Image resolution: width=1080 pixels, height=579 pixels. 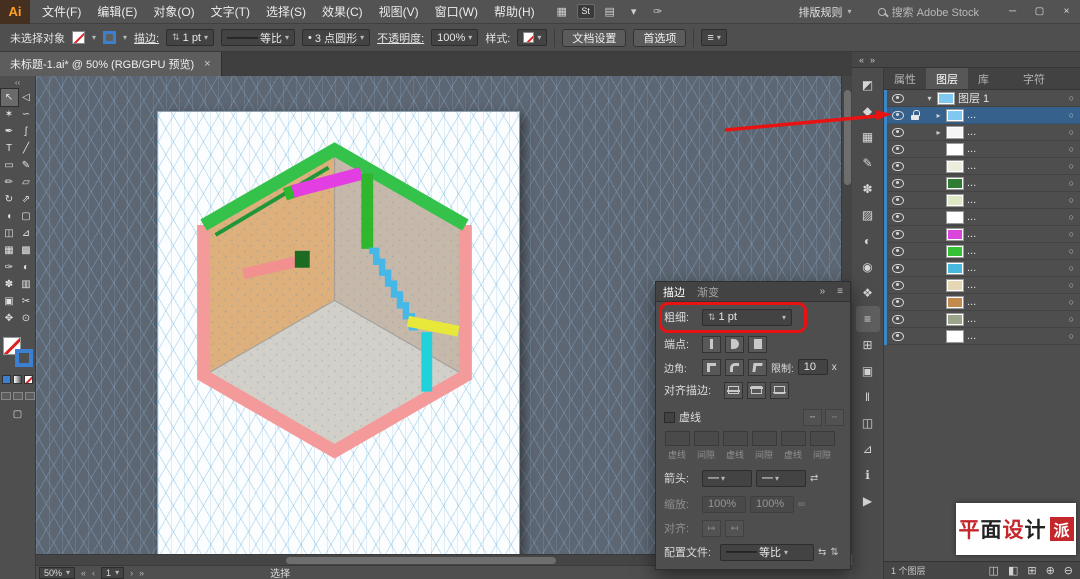 What do you see at coordinates (1012, 12) in the screenshot?
I see `minimize-button: ─` at bounding box center [1012, 12].